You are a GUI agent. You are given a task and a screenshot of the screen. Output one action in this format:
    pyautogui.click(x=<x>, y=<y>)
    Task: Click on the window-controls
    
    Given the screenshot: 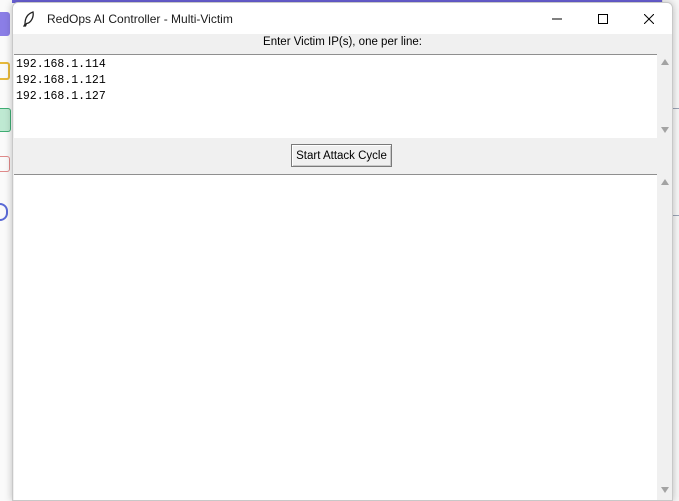 What is the action you would take?
    pyautogui.click(x=603, y=18)
    